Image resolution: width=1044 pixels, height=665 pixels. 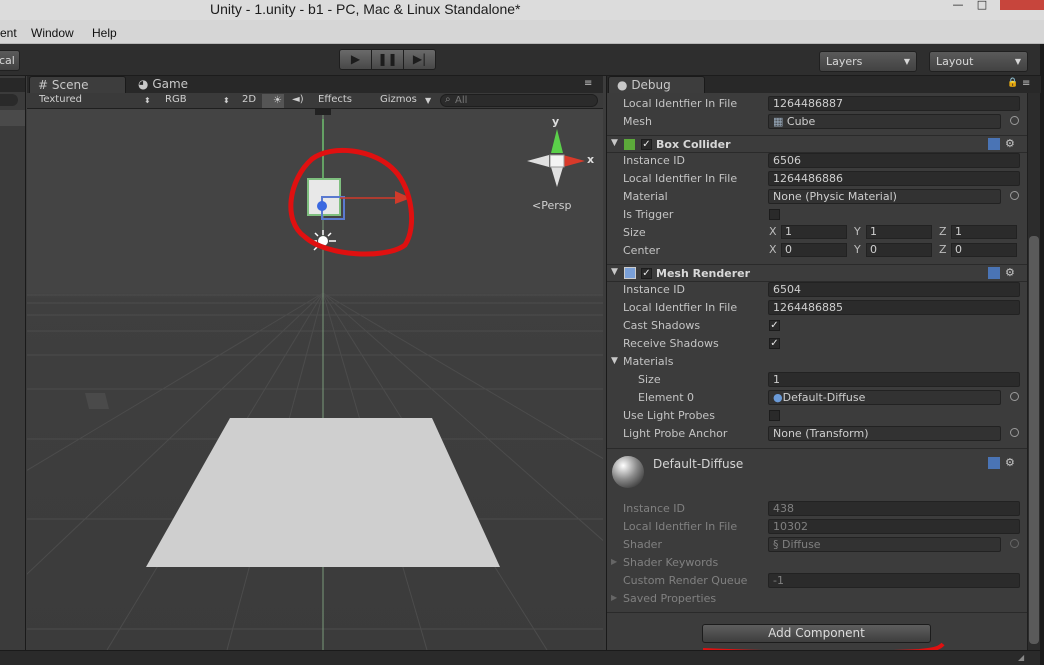 I want to click on step-button: ▶|, so click(x=419, y=59).